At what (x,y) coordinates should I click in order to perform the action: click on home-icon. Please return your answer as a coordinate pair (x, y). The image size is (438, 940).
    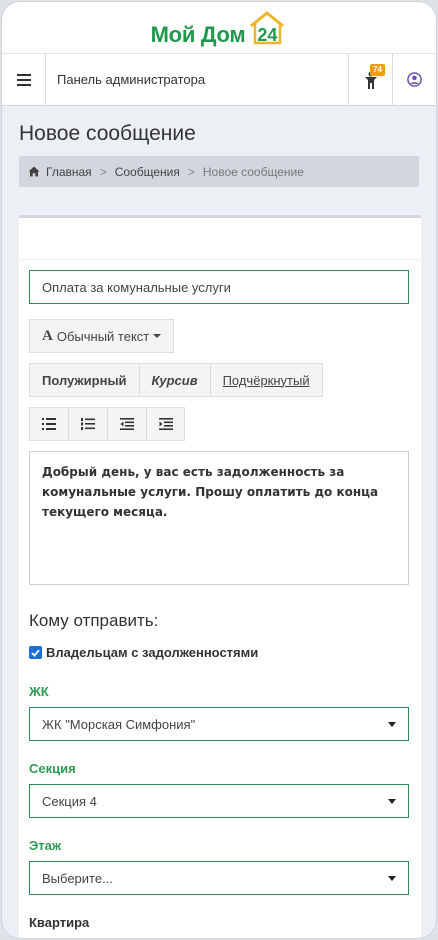
    Looking at the image, I should click on (34, 171).